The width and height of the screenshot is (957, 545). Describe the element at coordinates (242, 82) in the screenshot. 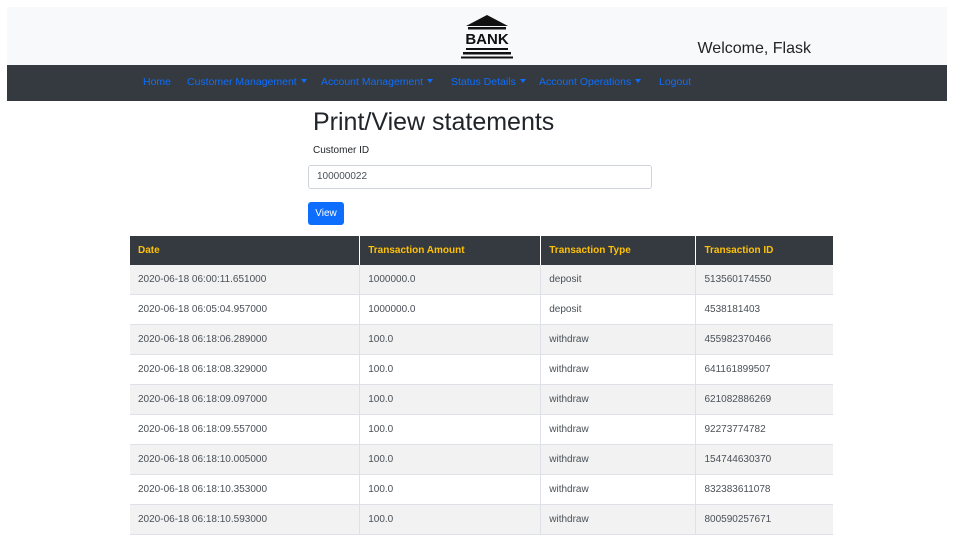

I see `nav-customer-management-label: Customer Management` at that location.